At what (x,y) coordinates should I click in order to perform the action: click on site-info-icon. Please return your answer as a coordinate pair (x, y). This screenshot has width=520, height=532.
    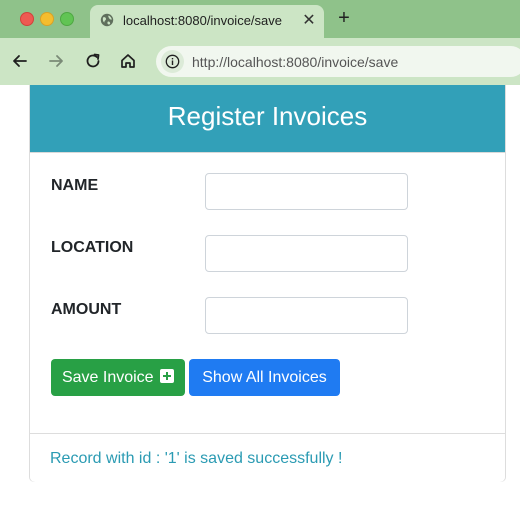
    Looking at the image, I should click on (172, 61).